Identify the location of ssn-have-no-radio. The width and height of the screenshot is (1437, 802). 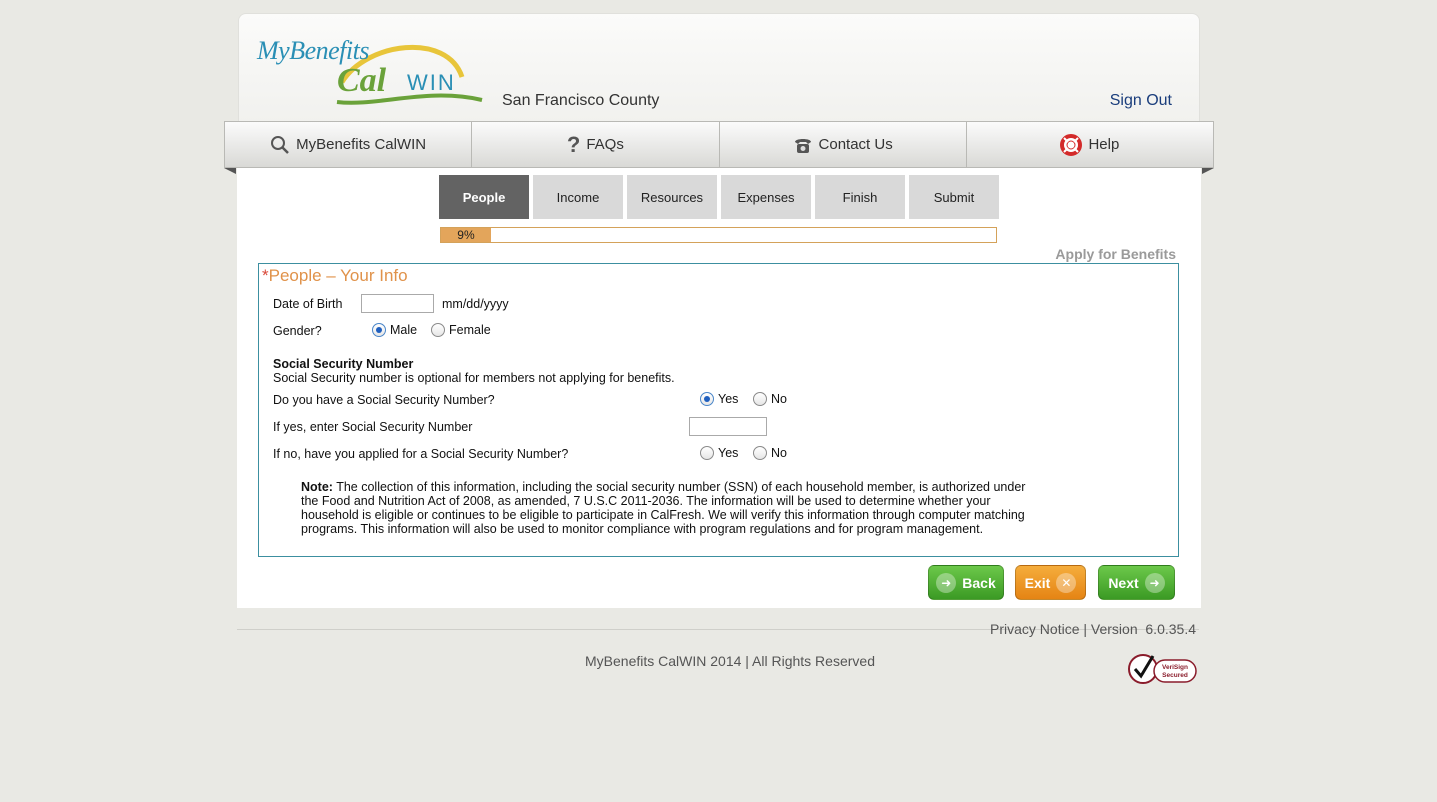
(760, 399).